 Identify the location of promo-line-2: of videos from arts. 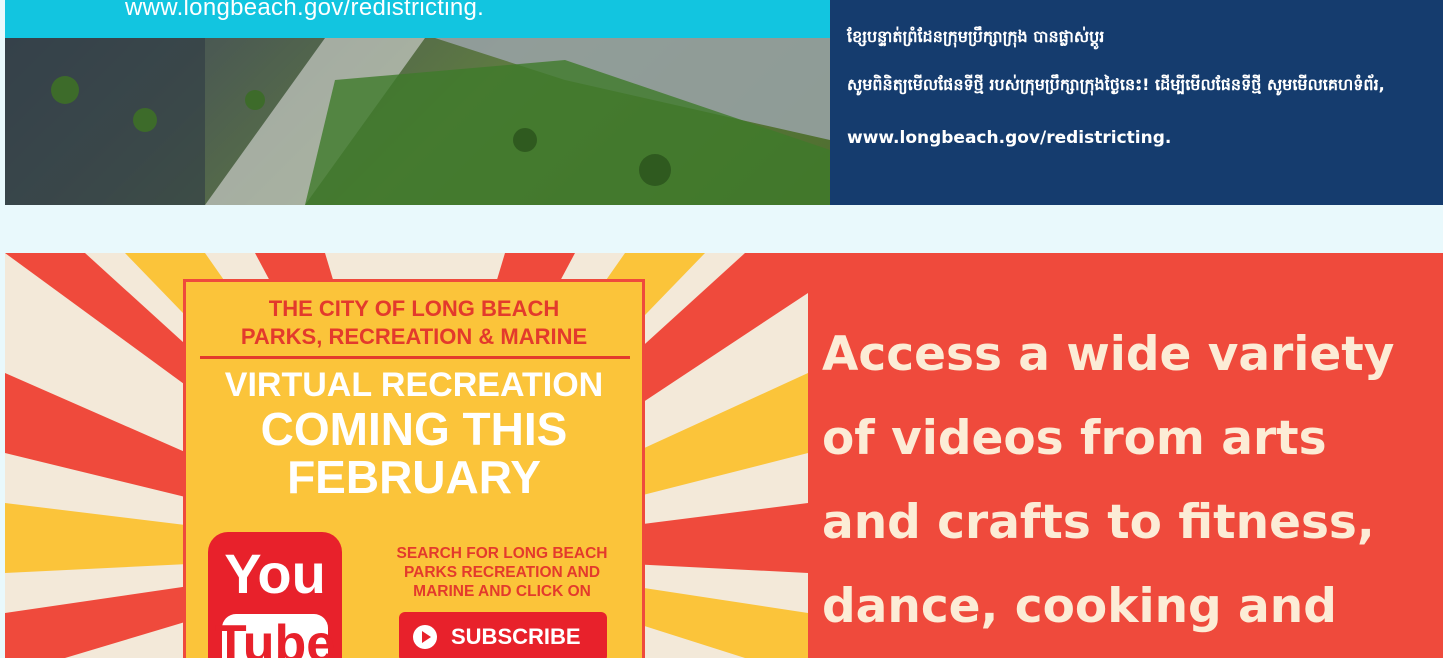
(1074, 438).